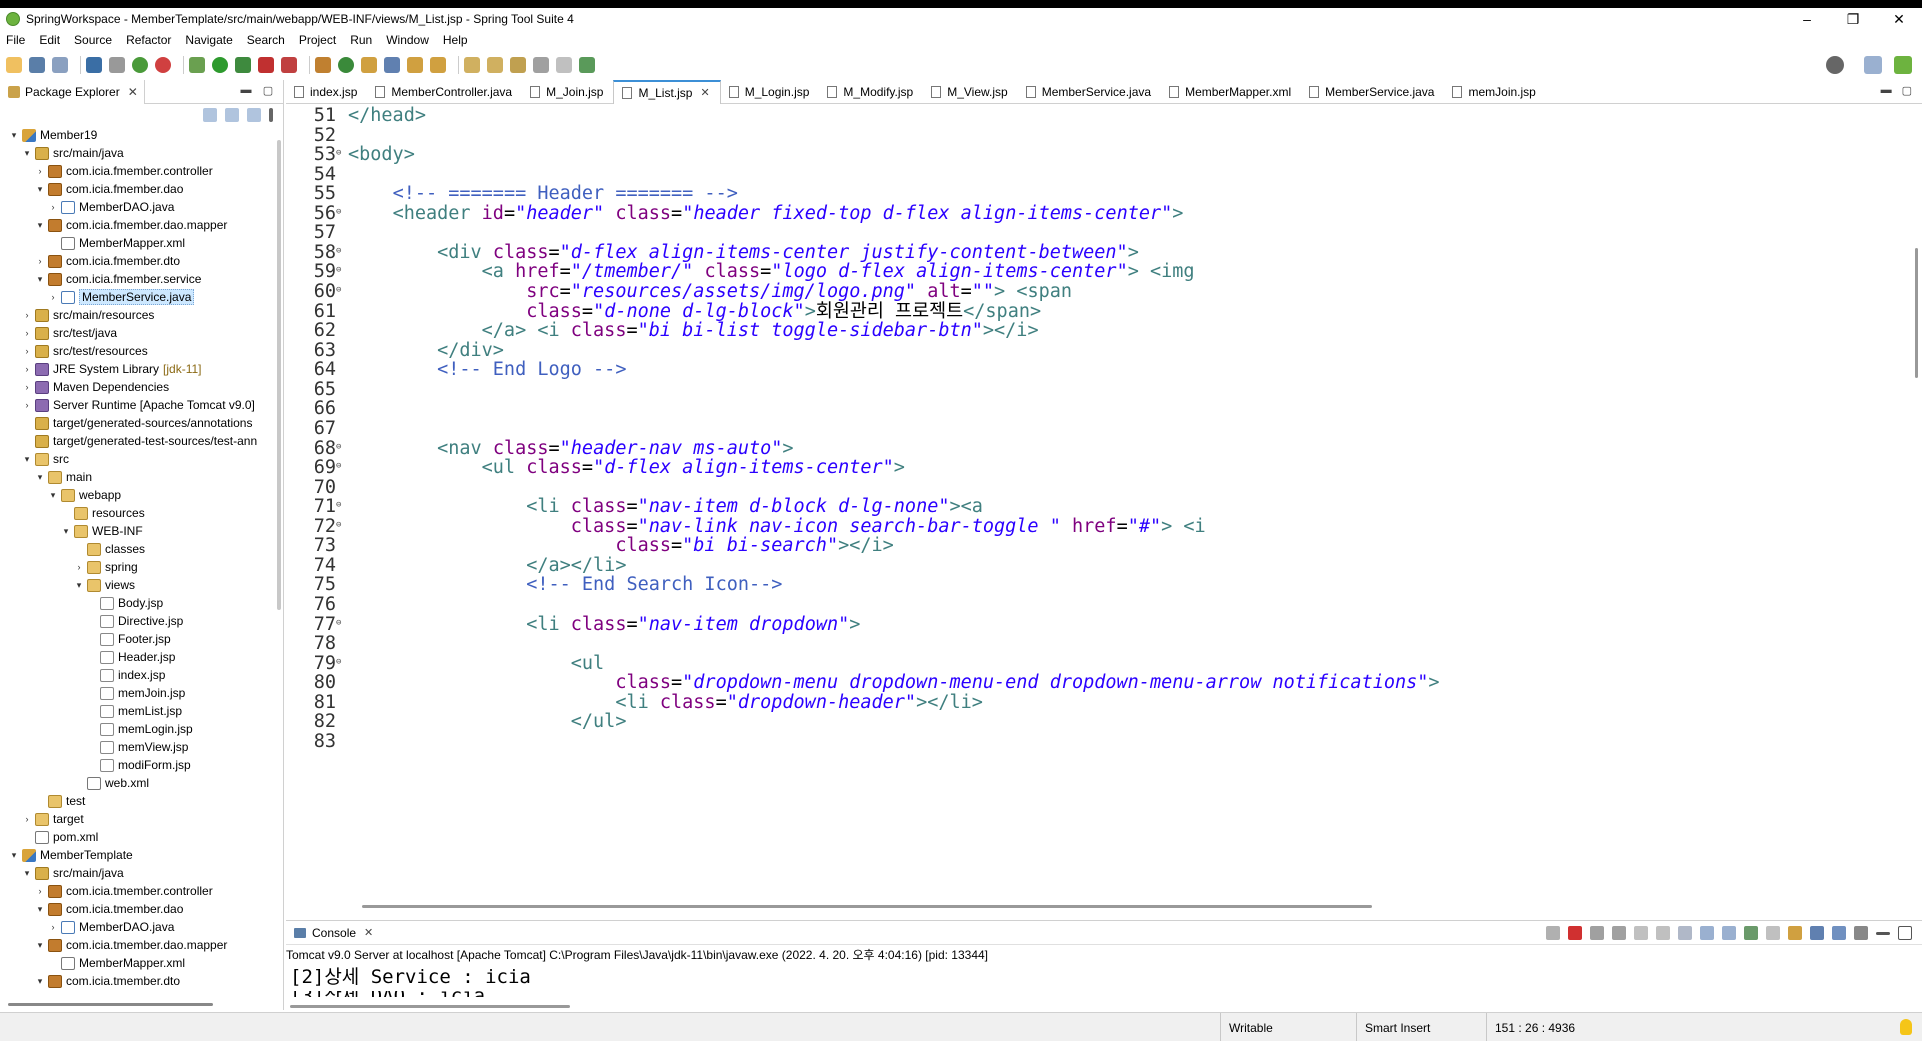 This screenshot has height=1041, width=1922. What do you see at coordinates (564, 65) in the screenshot?
I see `forward-icon` at bounding box center [564, 65].